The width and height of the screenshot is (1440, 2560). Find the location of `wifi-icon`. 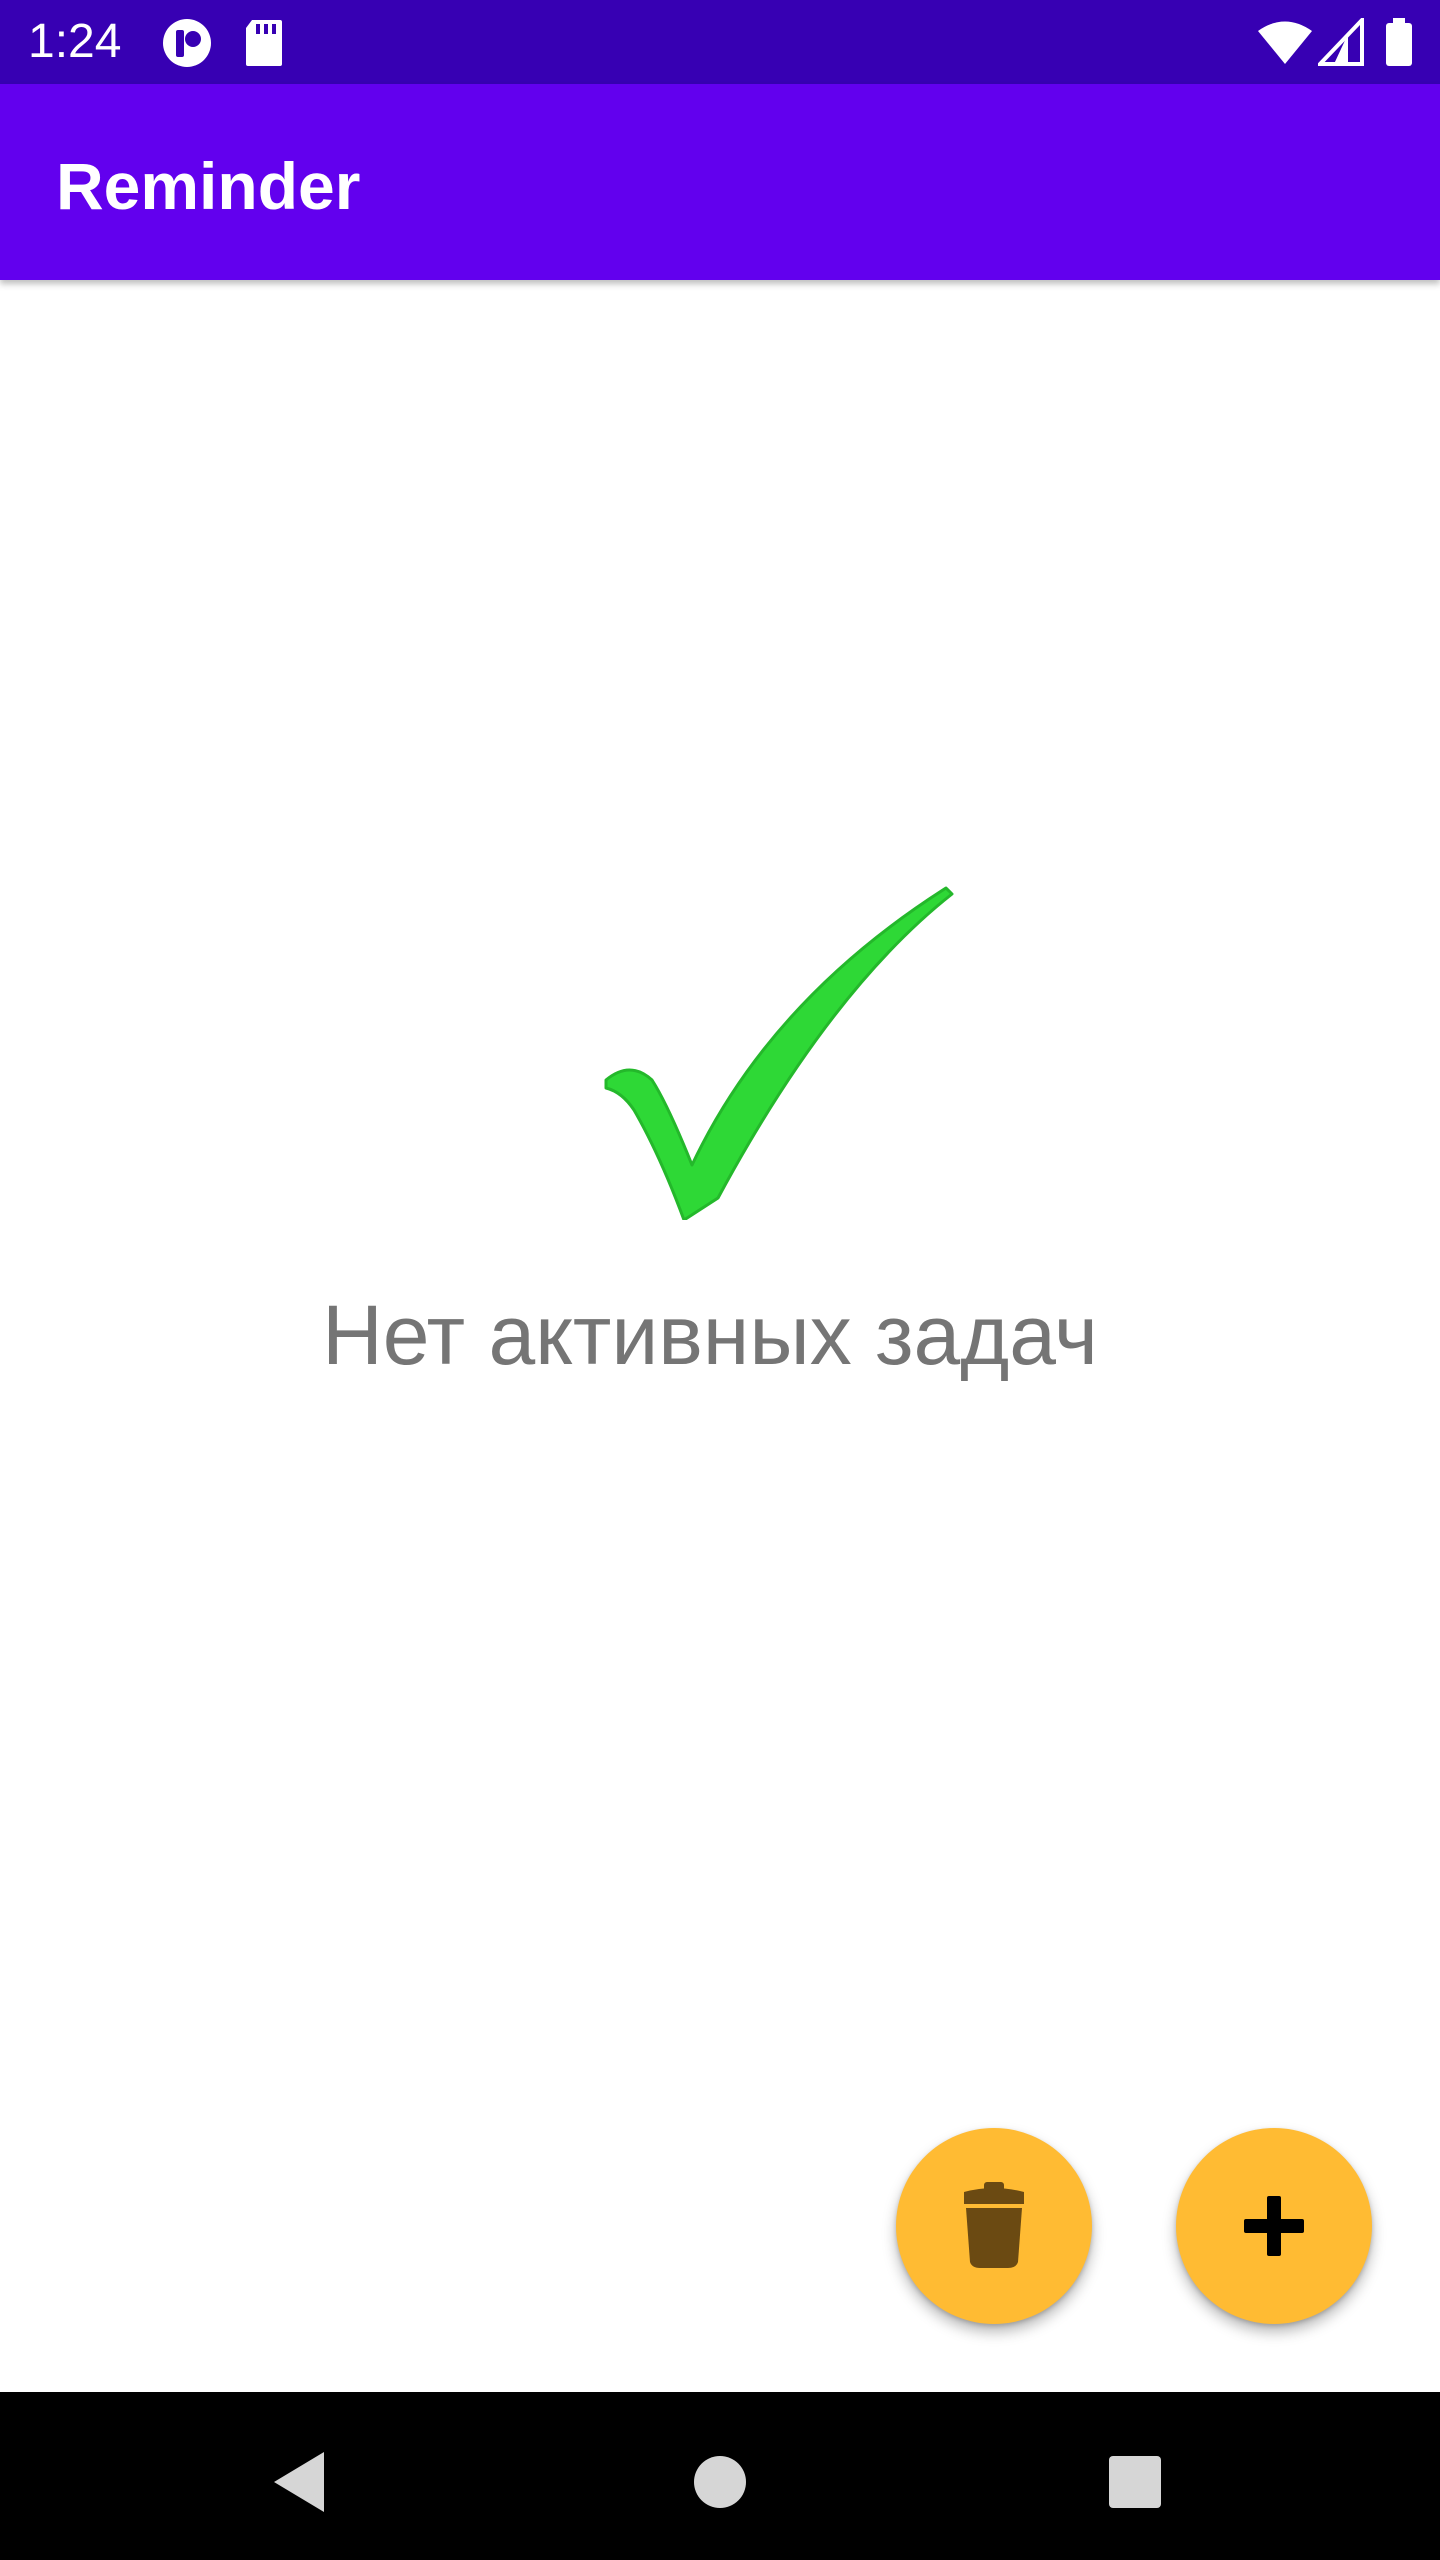

wifi-icon is located at coordinates (1285, 44).